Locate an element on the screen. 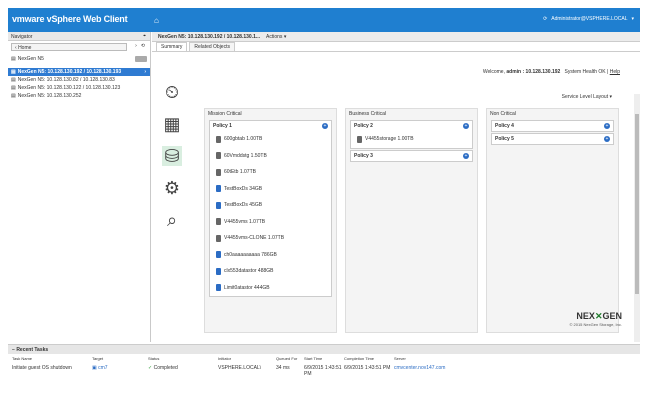  volume-item: 60tEtb 1.07TB is located at coordinates (270, 172).